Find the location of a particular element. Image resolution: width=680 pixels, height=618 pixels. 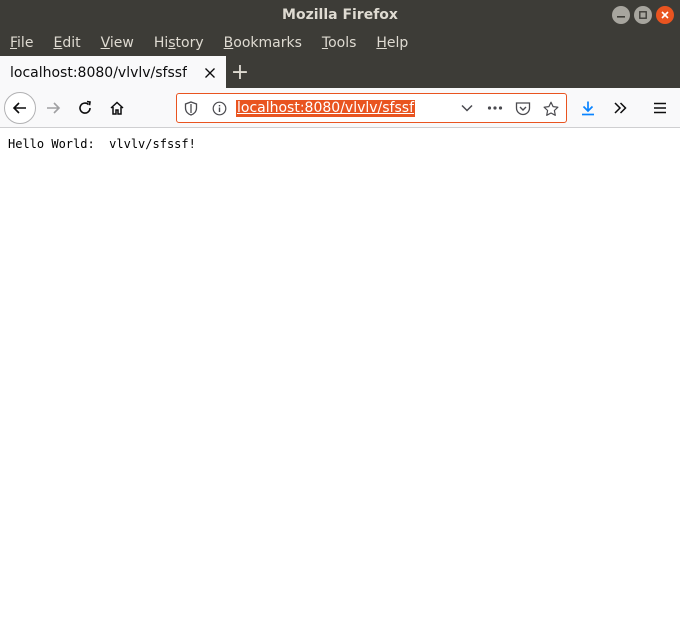

navigation-toolbar: localhost:8080/vlvlv/sfssf is located at coordinates (340, 108).